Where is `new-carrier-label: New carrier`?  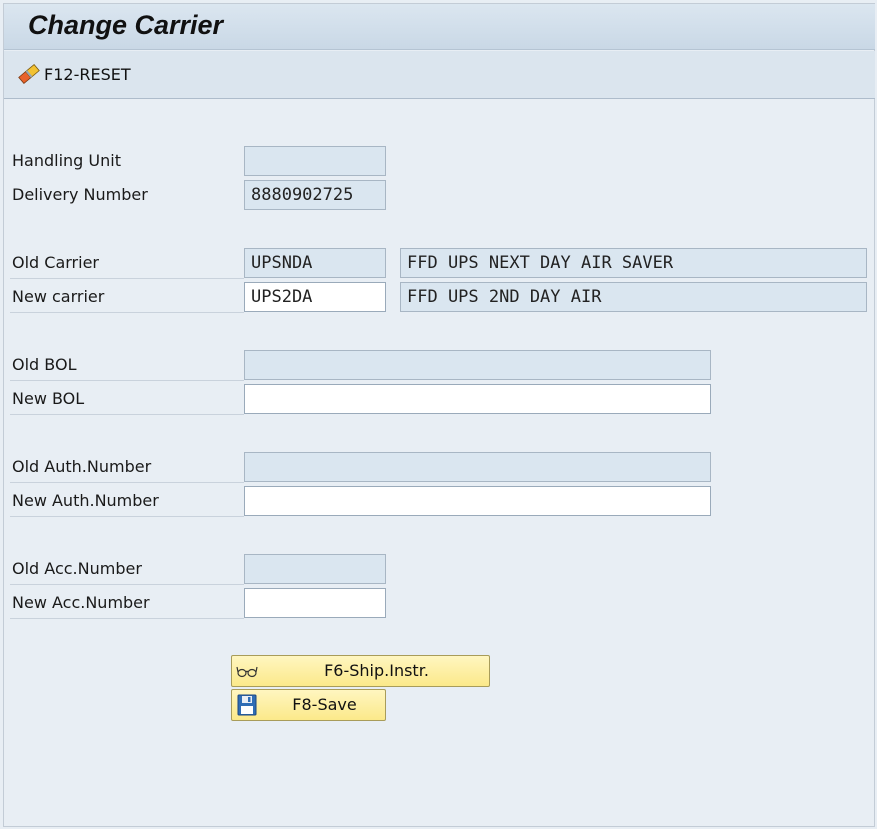
new-carrier-label: New carrier is located at coordinates (127, 297).